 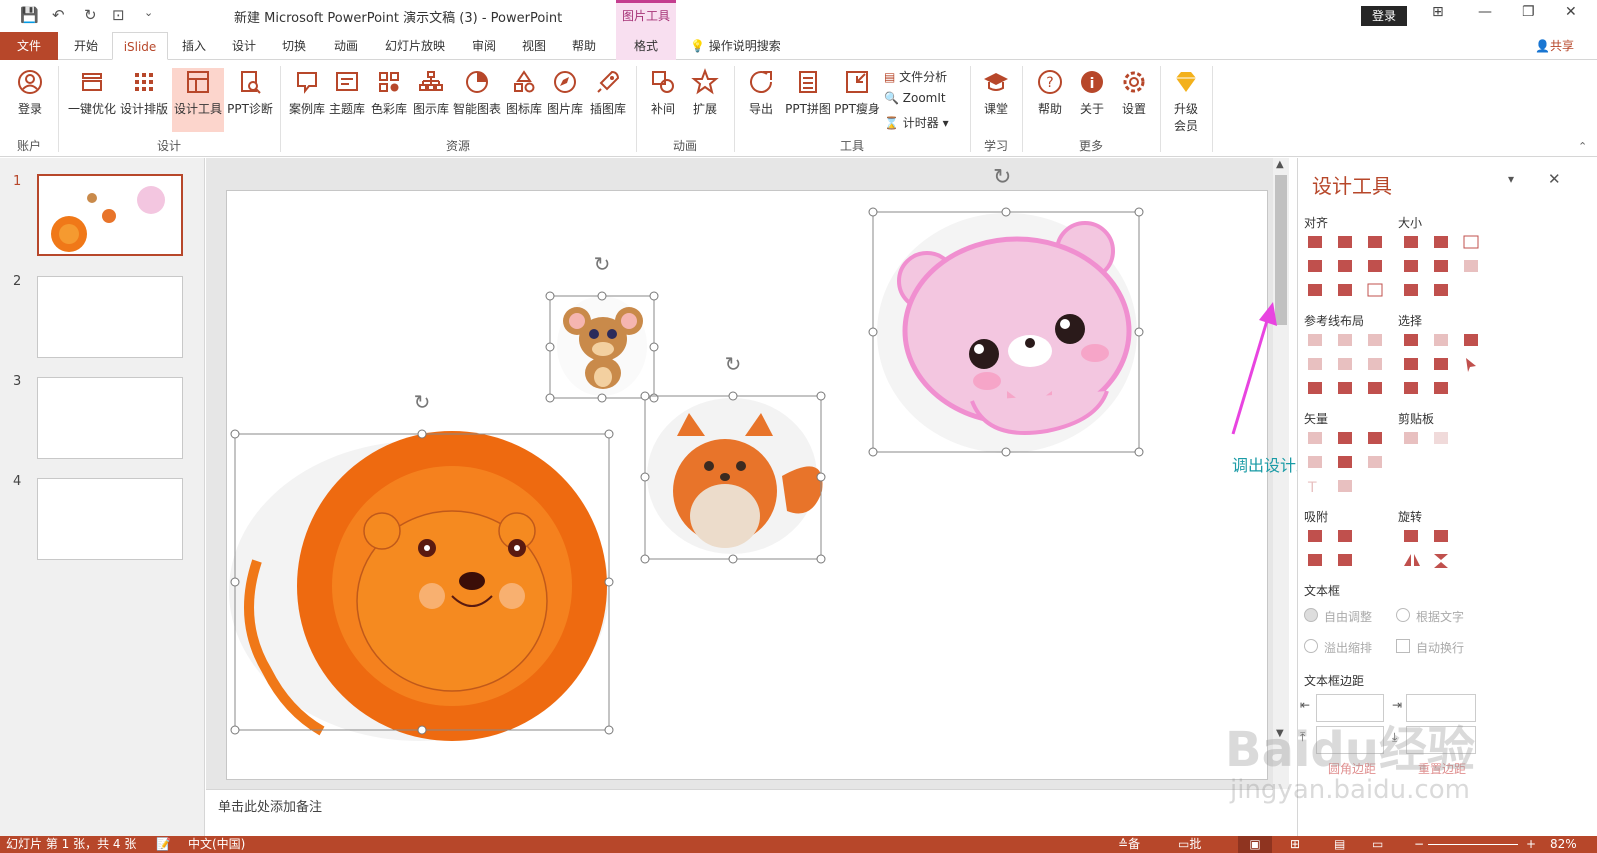 I want to click on collapse-ribbon-icon: ⌃, so click(x=1582, y=146).